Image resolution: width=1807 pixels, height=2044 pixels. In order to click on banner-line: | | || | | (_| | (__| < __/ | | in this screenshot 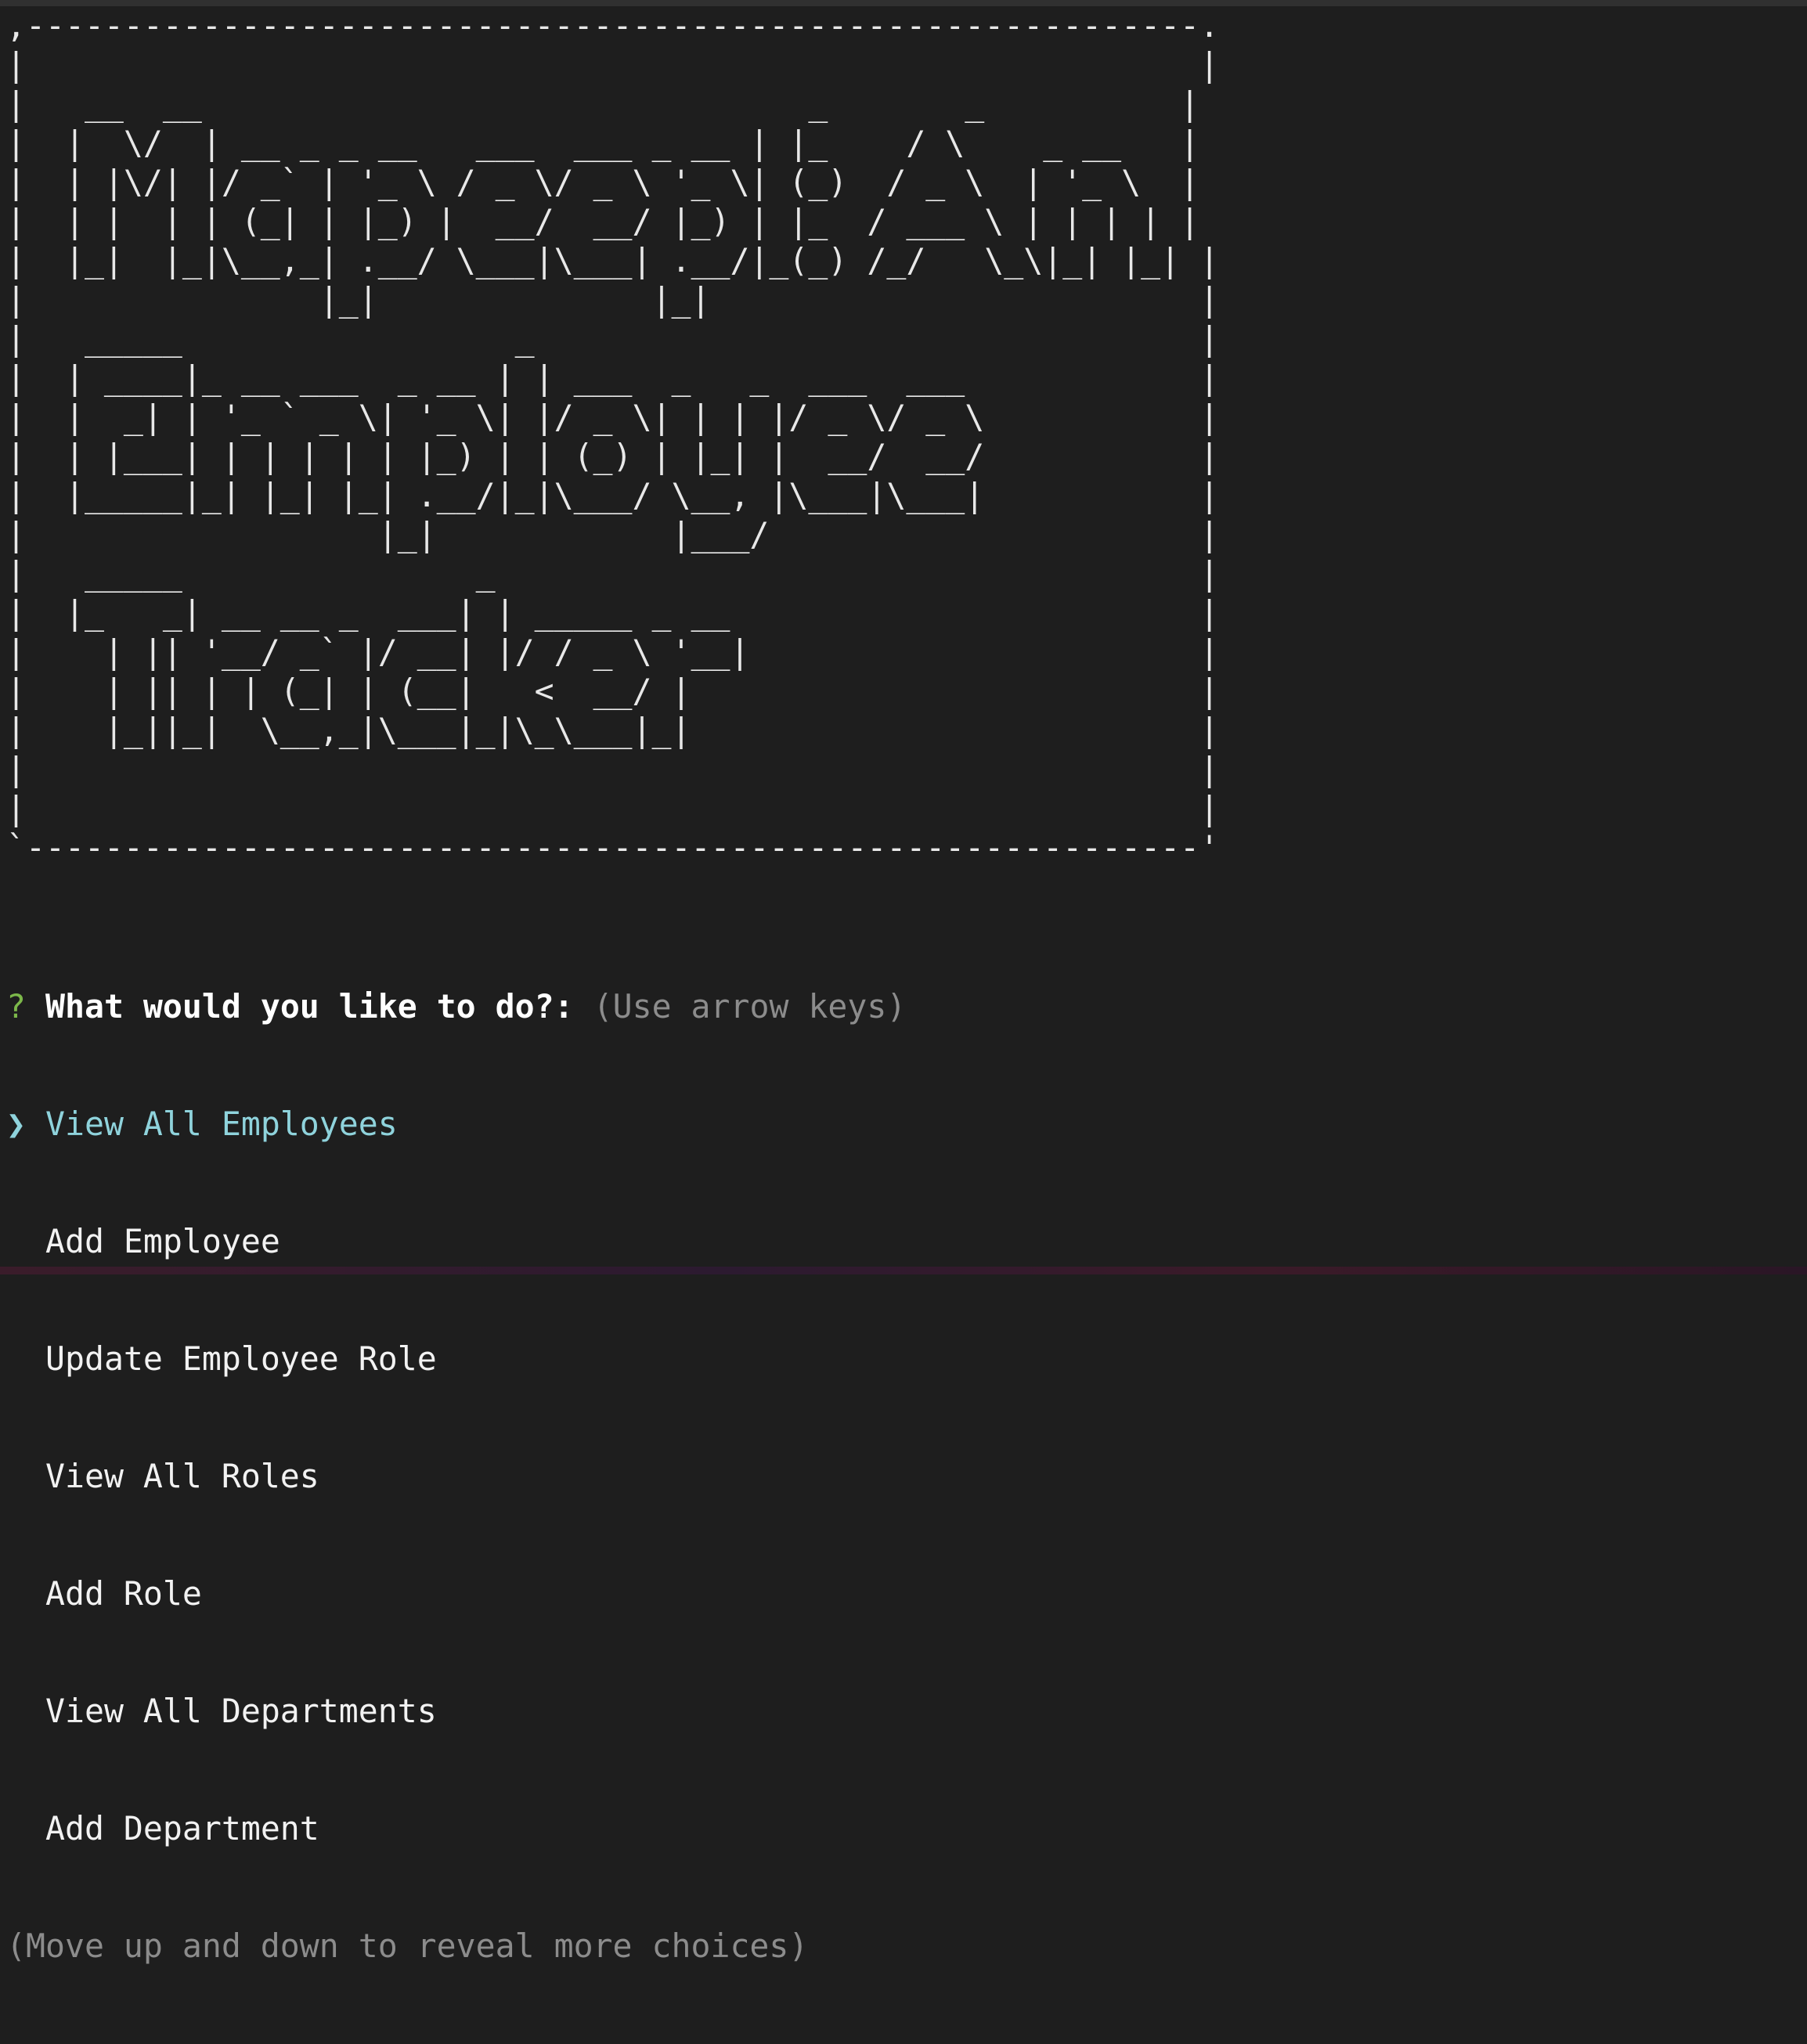, I will do `click(613, 691)`.